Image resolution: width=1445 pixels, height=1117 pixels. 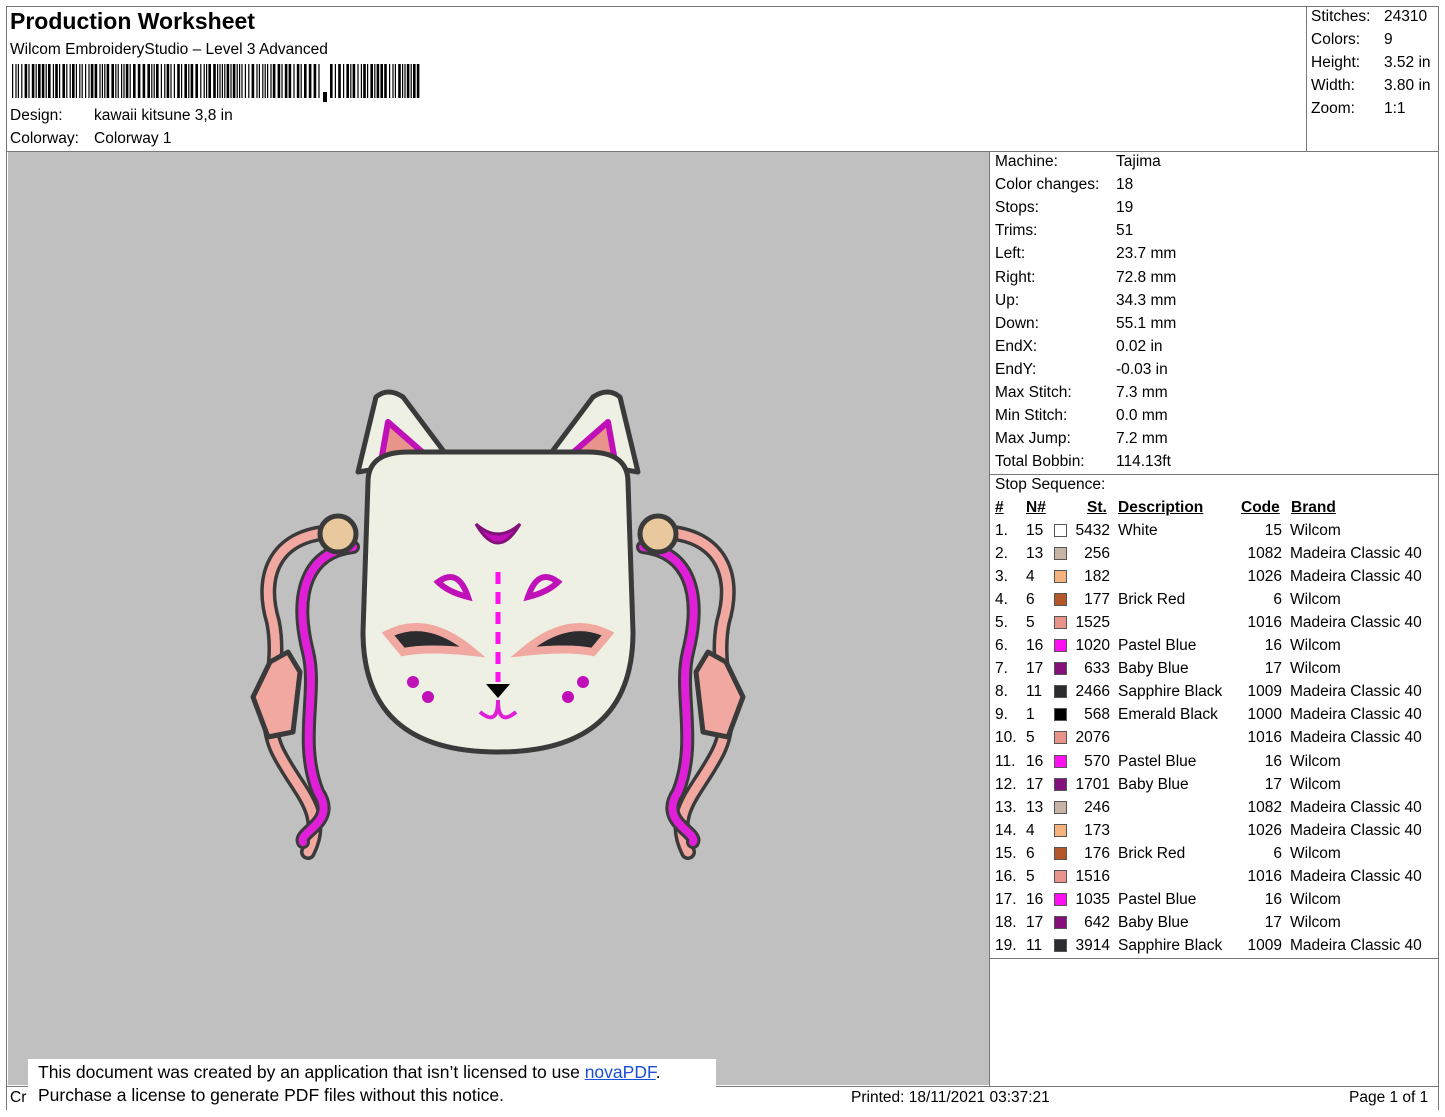 I want to click on row-number: 9., so click(x=1001, y=715).